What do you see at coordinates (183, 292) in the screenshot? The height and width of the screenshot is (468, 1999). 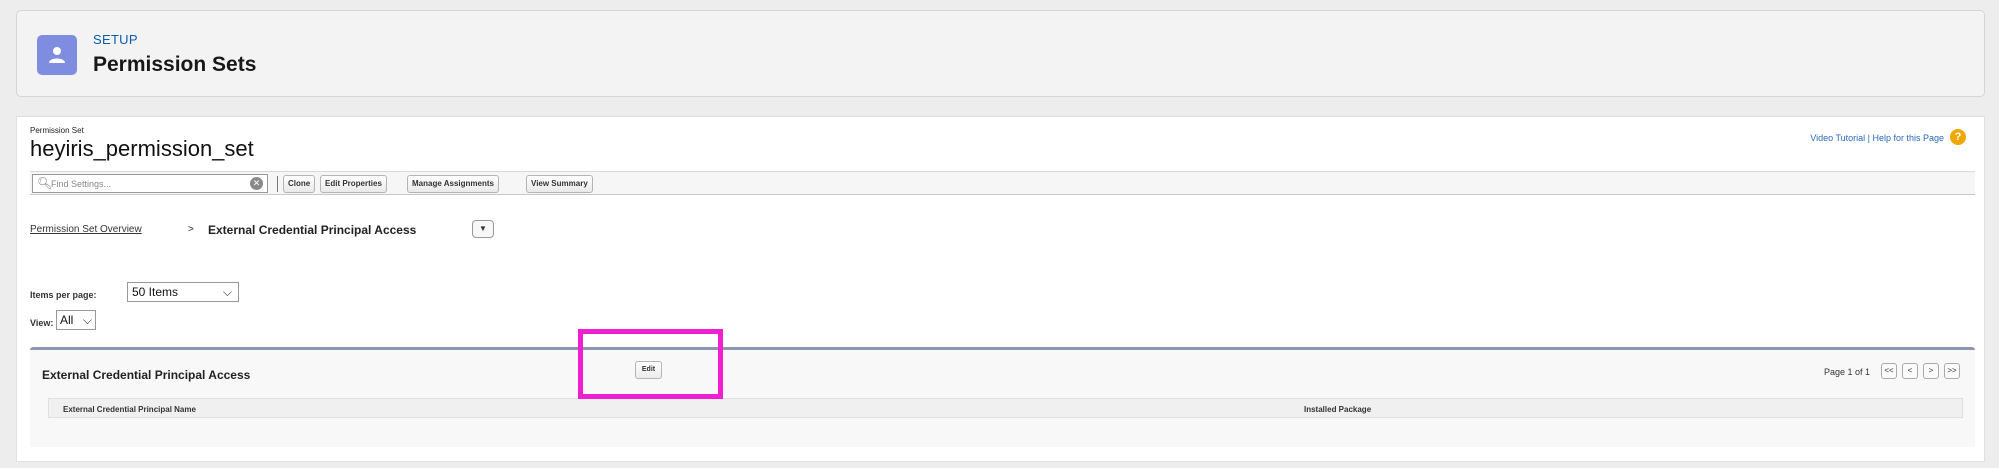 I see `items-per-page-select: 50 Items ⌵` at bounding box center [183, 292].